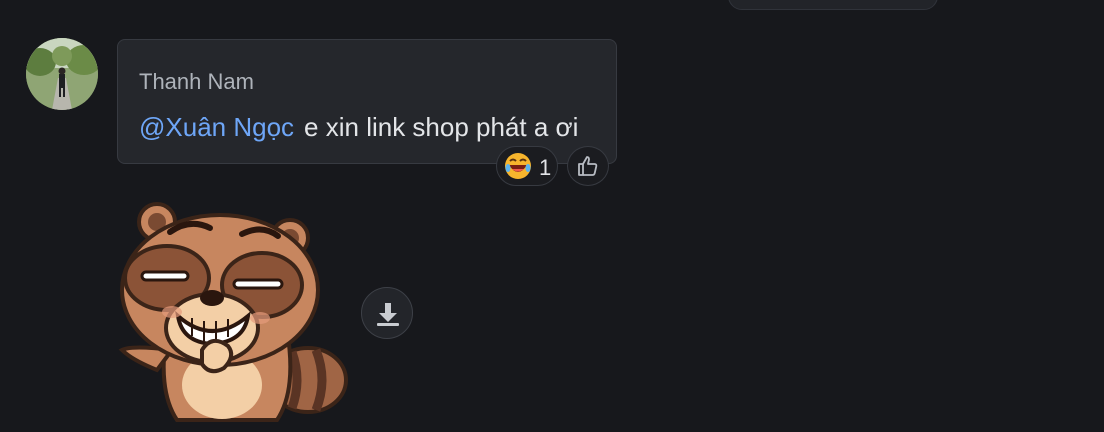 This screenshot has height=432, width=1104. I want to click on previous-message-reaction-pill, so click(833, 5).